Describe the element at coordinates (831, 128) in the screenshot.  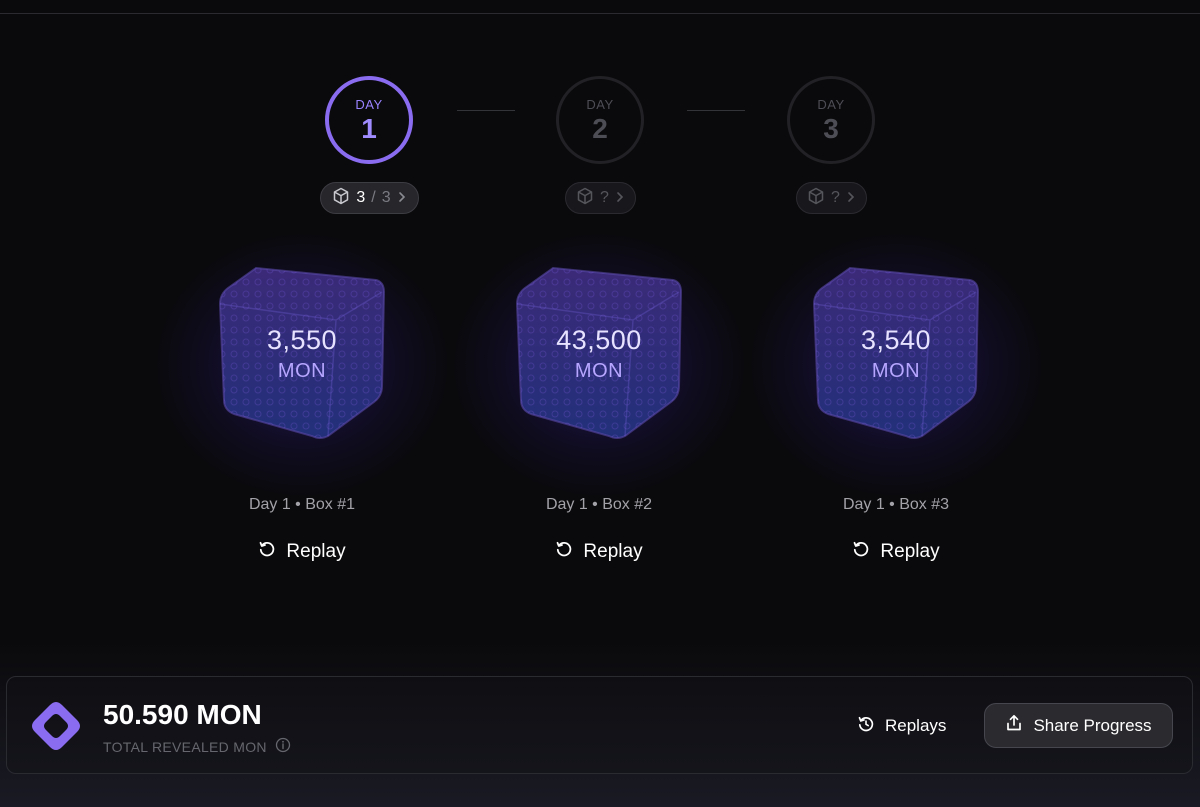
I see `day-number: 3` at that location.